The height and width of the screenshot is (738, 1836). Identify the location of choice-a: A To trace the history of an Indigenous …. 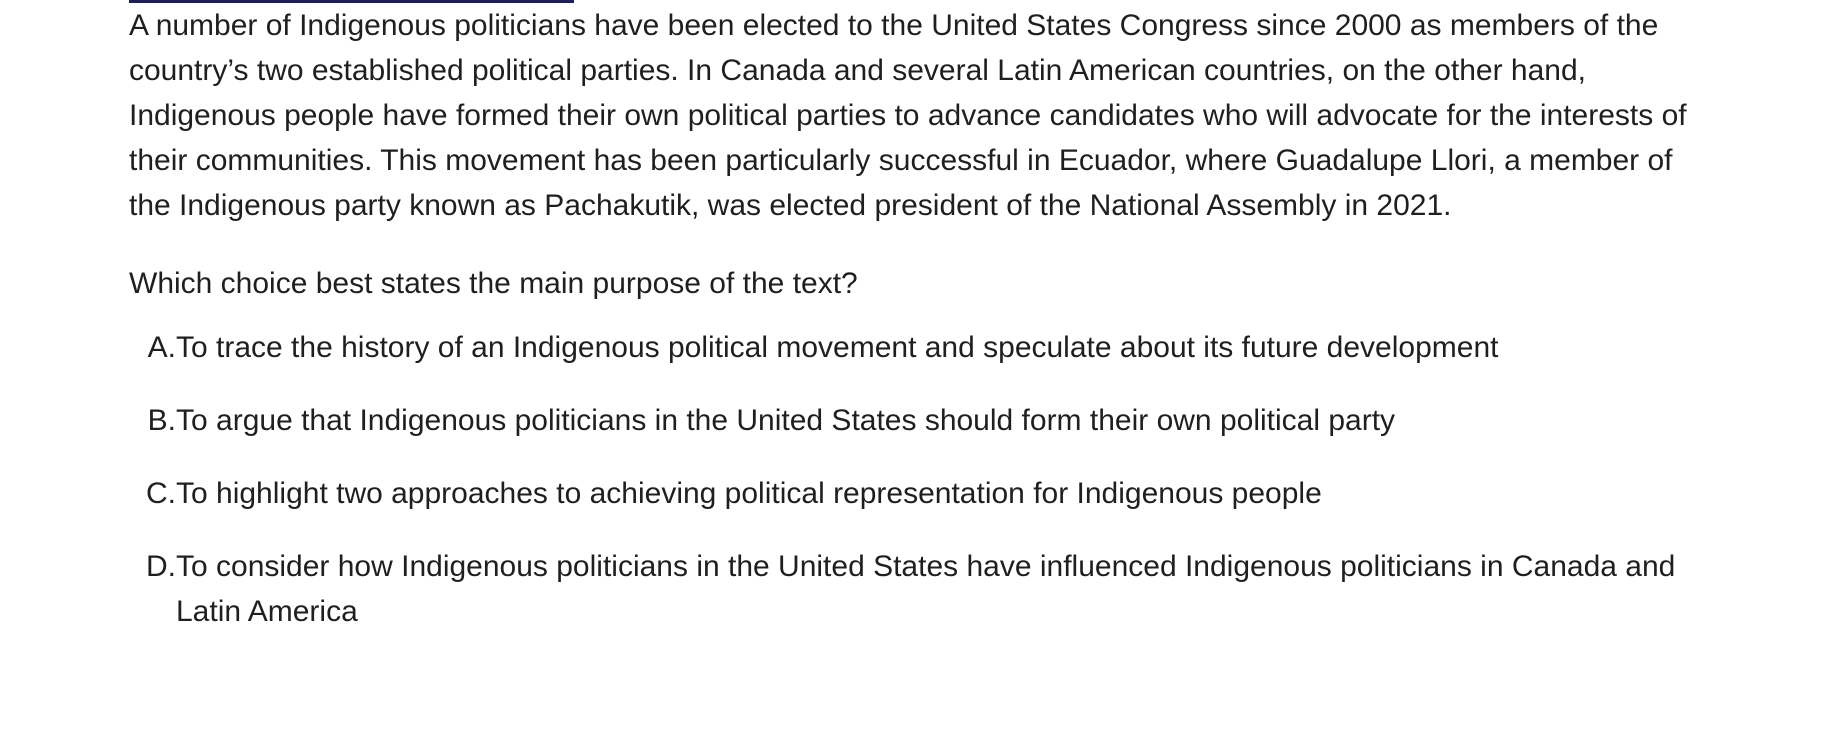
(919, 347).